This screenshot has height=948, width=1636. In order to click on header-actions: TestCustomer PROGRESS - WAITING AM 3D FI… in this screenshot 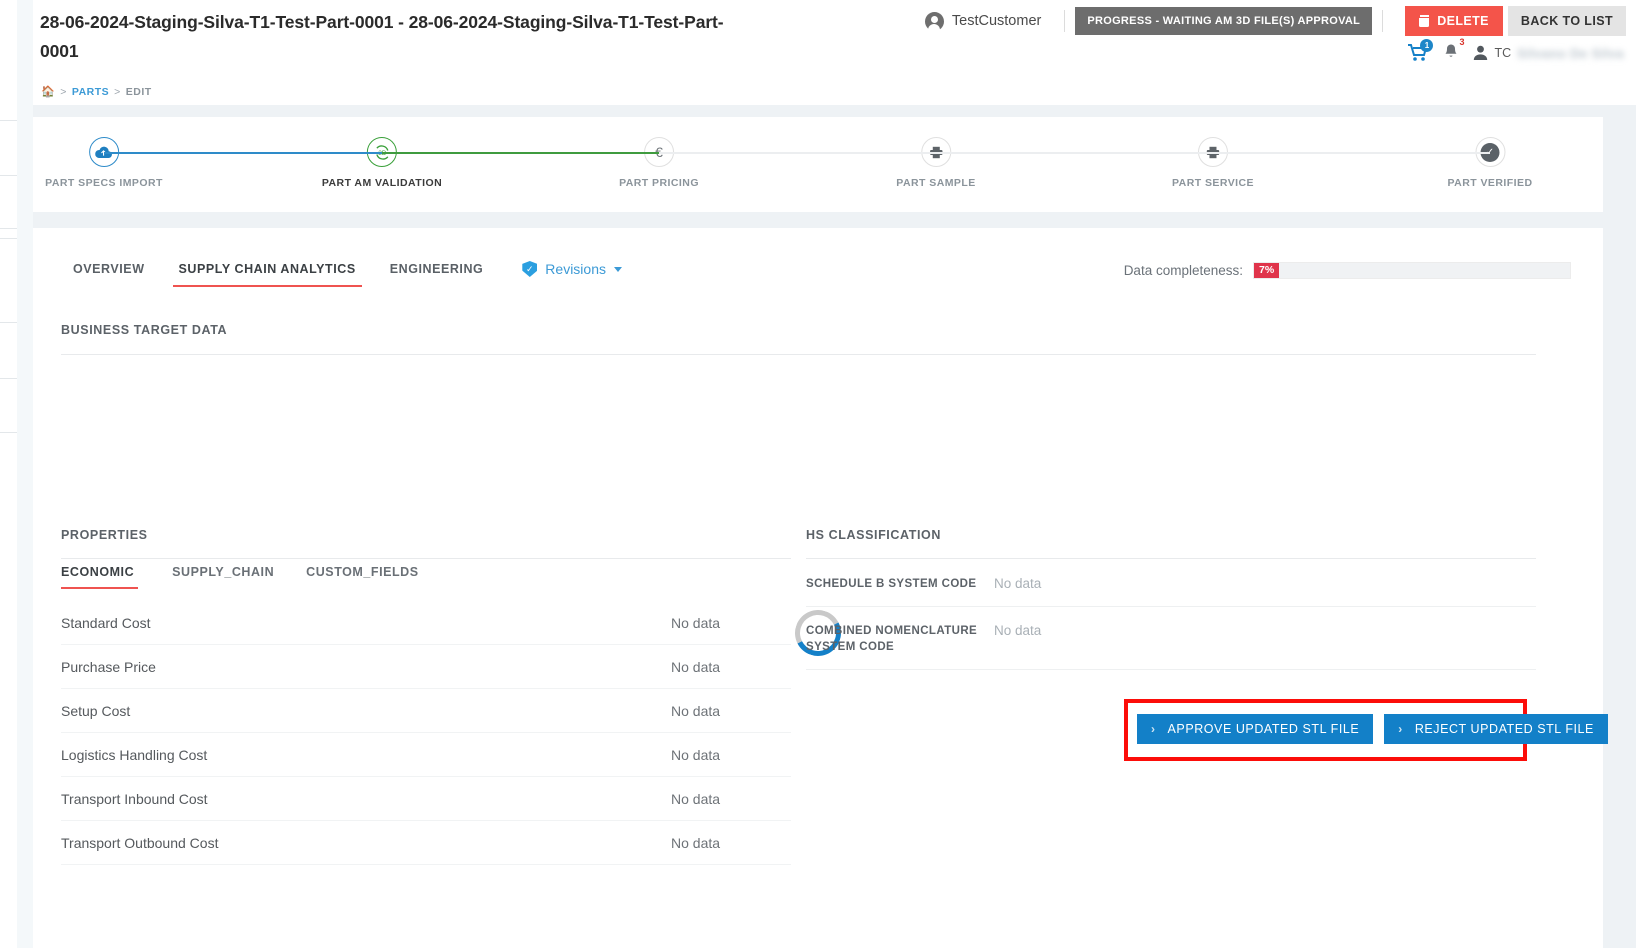, I will do `click(1275, 21)`.